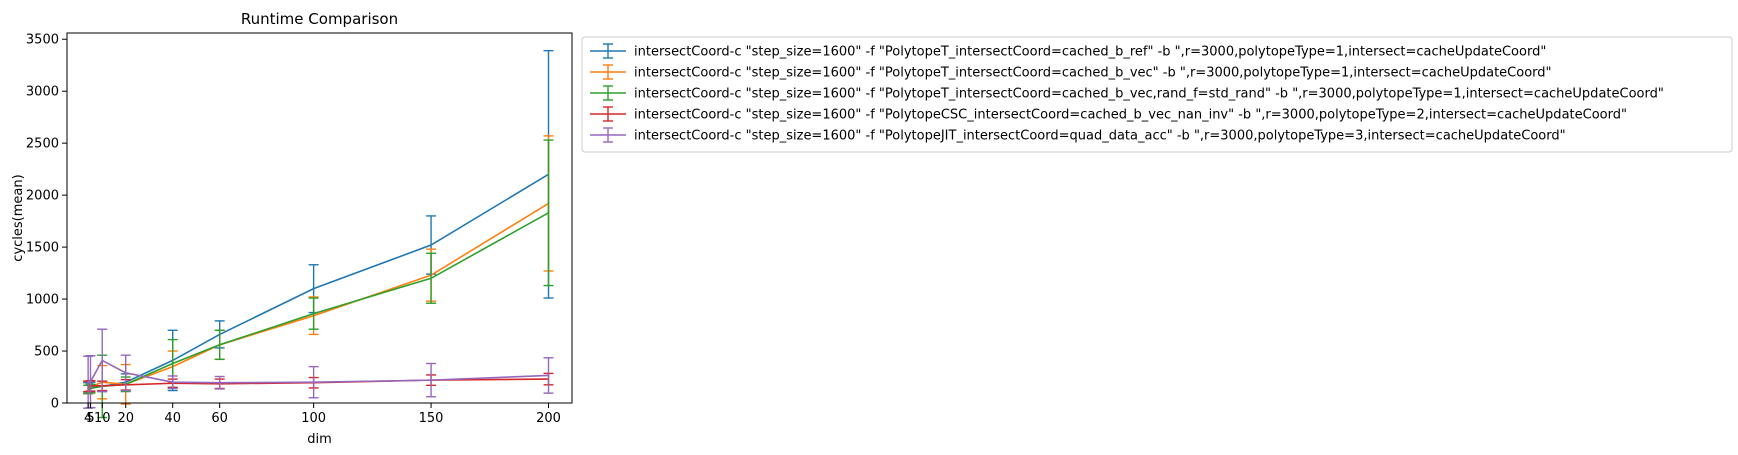  What do you see at coordinates (55, 404) in the screenshot?
I see `y-tick-label: 0` at bounding box center [55, 404].